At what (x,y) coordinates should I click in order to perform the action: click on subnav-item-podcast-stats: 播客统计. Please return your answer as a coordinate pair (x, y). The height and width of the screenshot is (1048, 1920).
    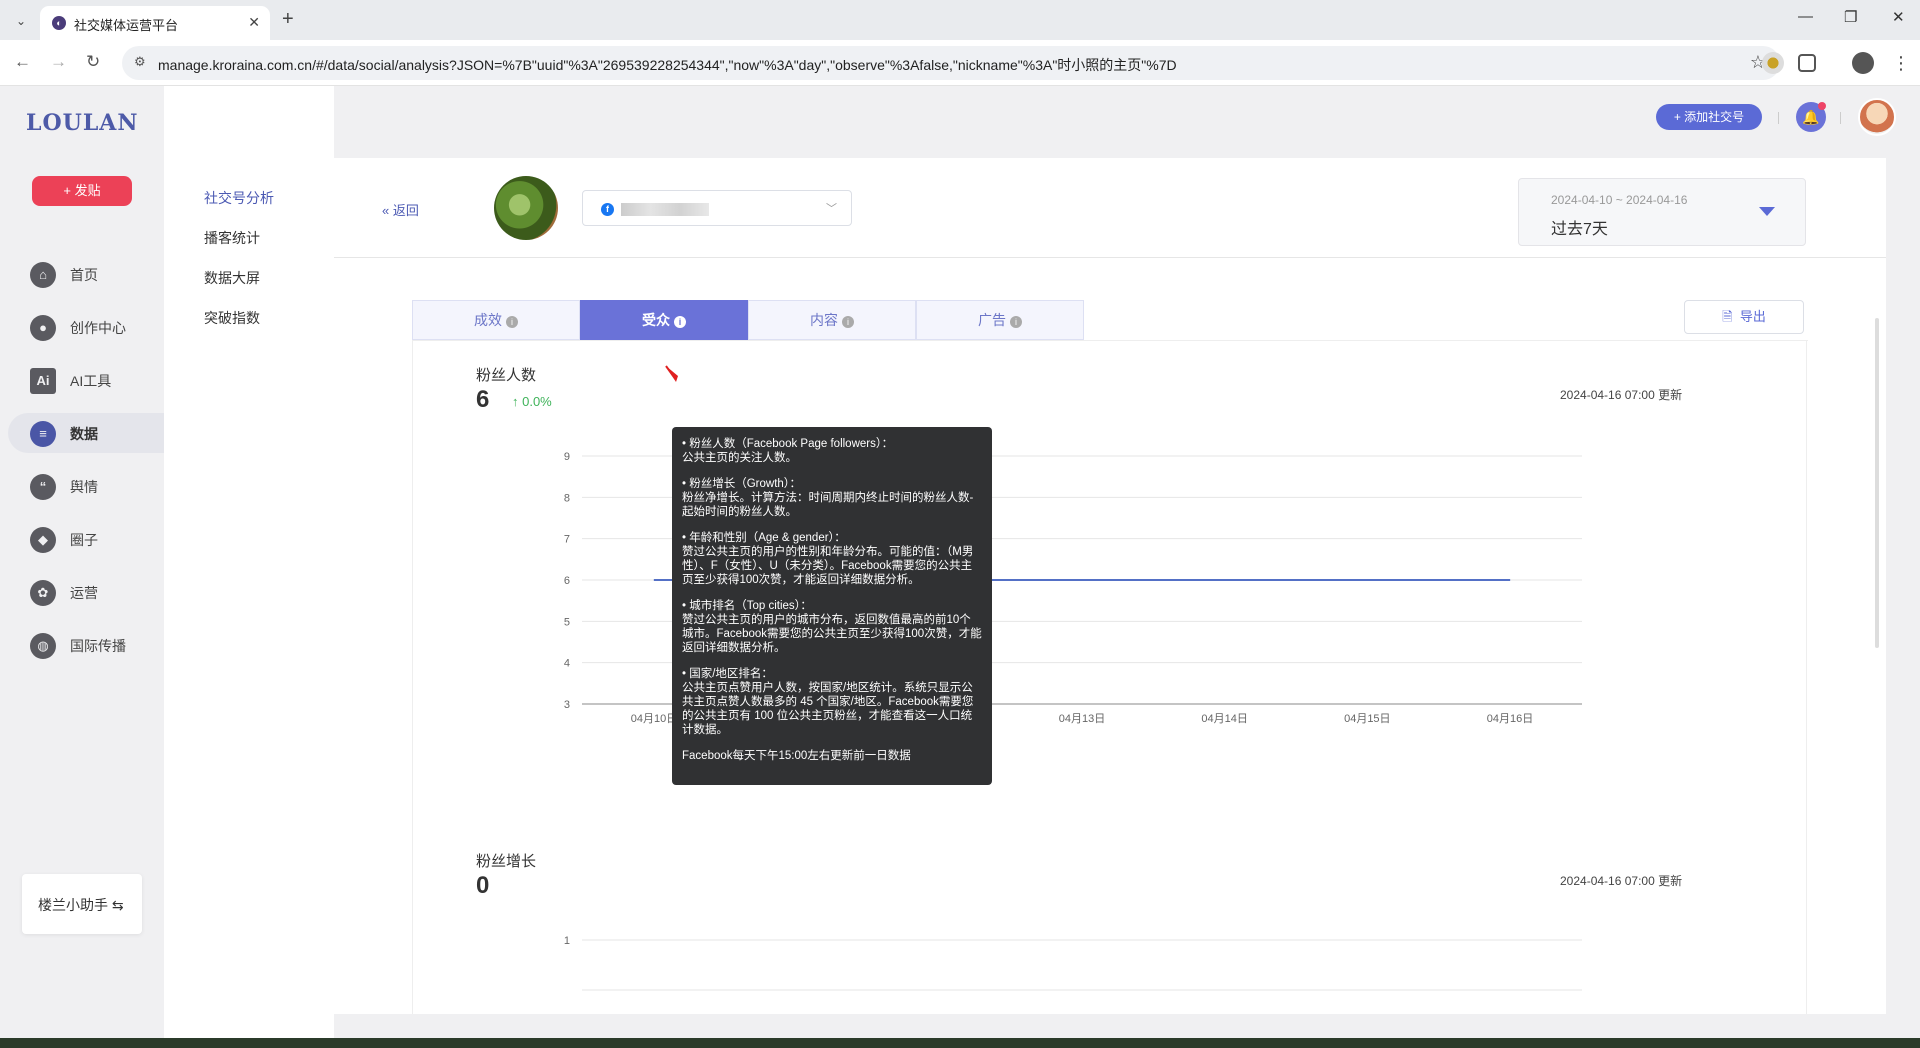
    Looking at the image, I should click on (232, 238).